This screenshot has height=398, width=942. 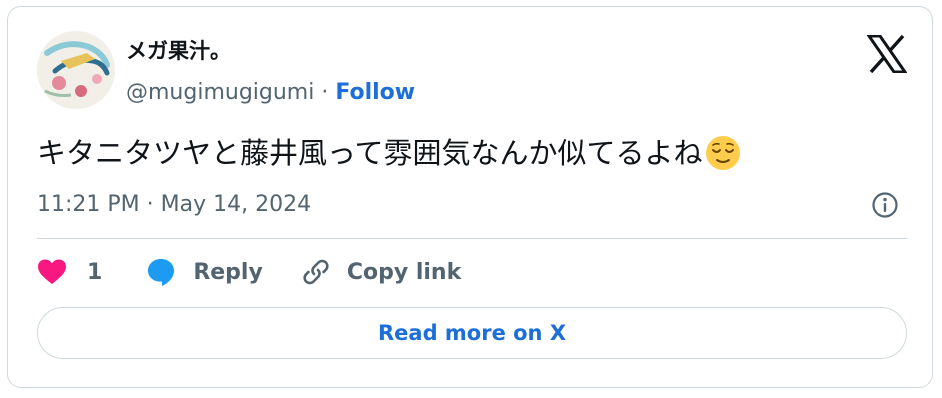 What do you see at coordinates (52, 272) in the screenshot?
I see `heart-icon` at bounding box center [52, 272].